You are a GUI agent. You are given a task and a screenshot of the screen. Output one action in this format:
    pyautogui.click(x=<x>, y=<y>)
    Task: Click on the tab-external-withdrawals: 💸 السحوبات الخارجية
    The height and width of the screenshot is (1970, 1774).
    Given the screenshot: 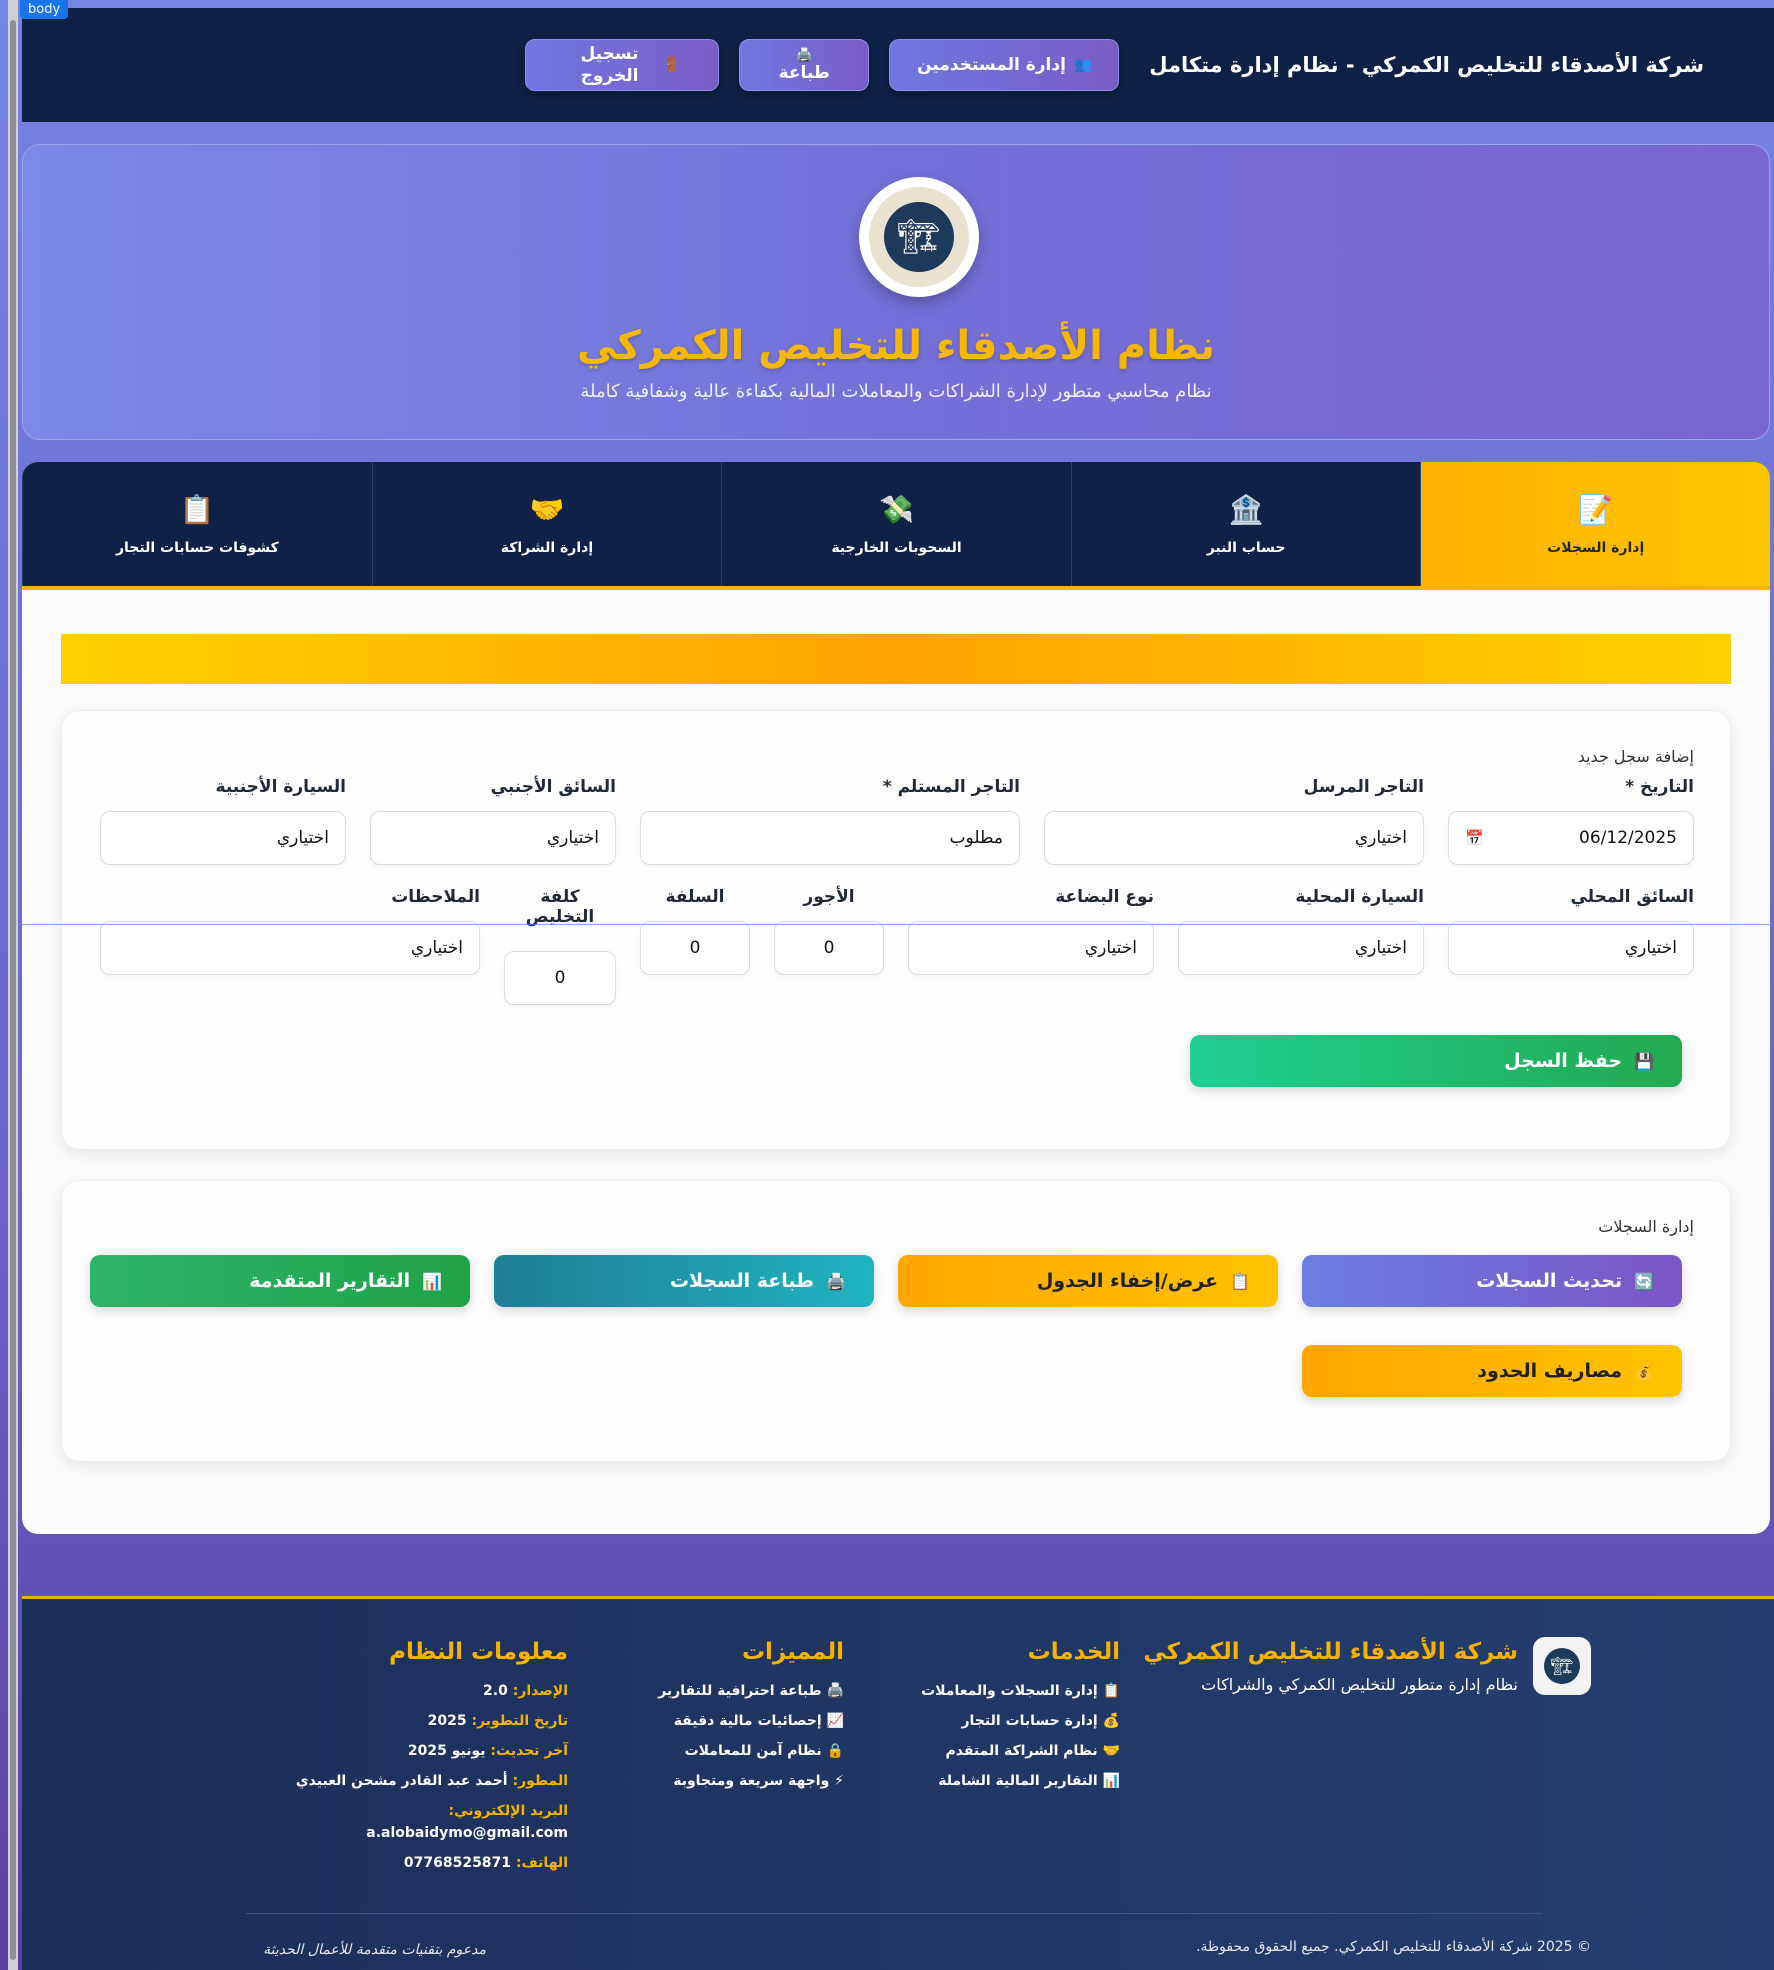 What is the action you would take?
    pyautogui.click(x=896, y=524)
    